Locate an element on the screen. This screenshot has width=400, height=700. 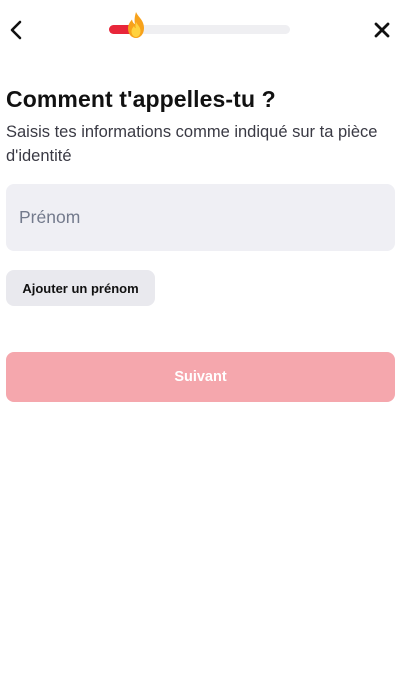
add-first-name-button: Ajouter un prénom is located at coordinates (80, 288).